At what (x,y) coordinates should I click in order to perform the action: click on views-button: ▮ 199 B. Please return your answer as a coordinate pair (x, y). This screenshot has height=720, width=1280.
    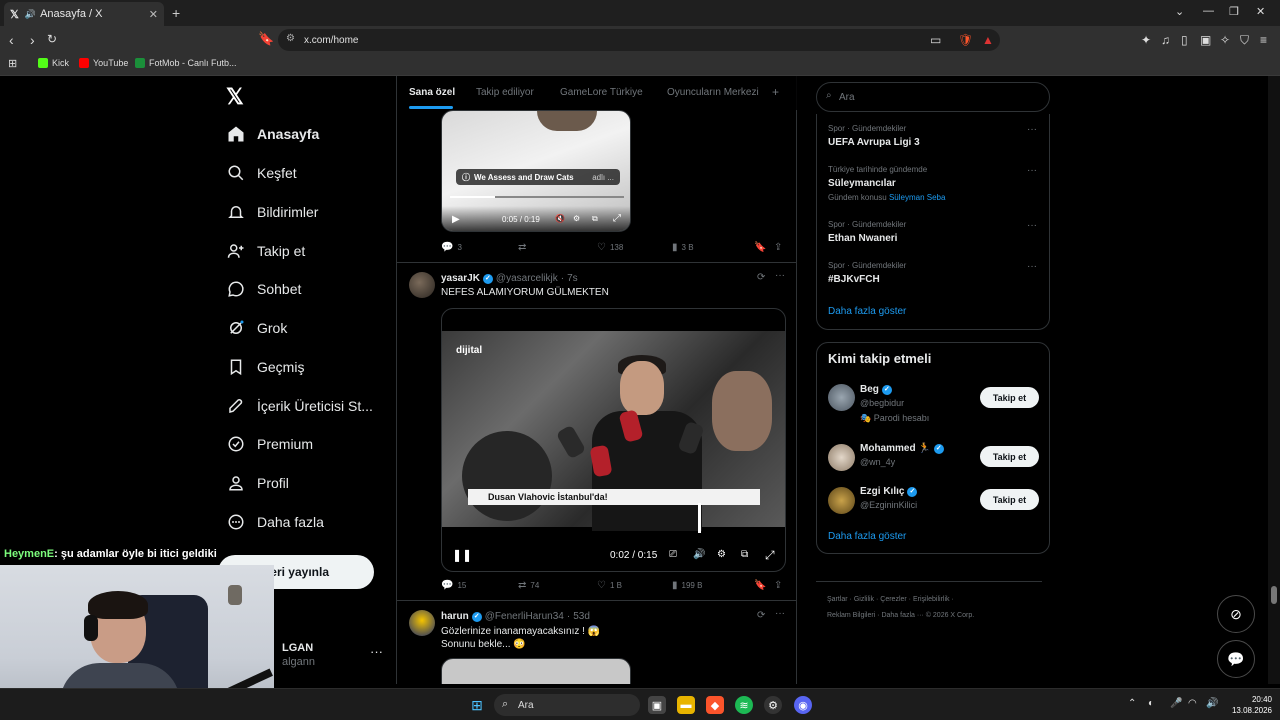
    Looking at the image, I should click on (687, 585).